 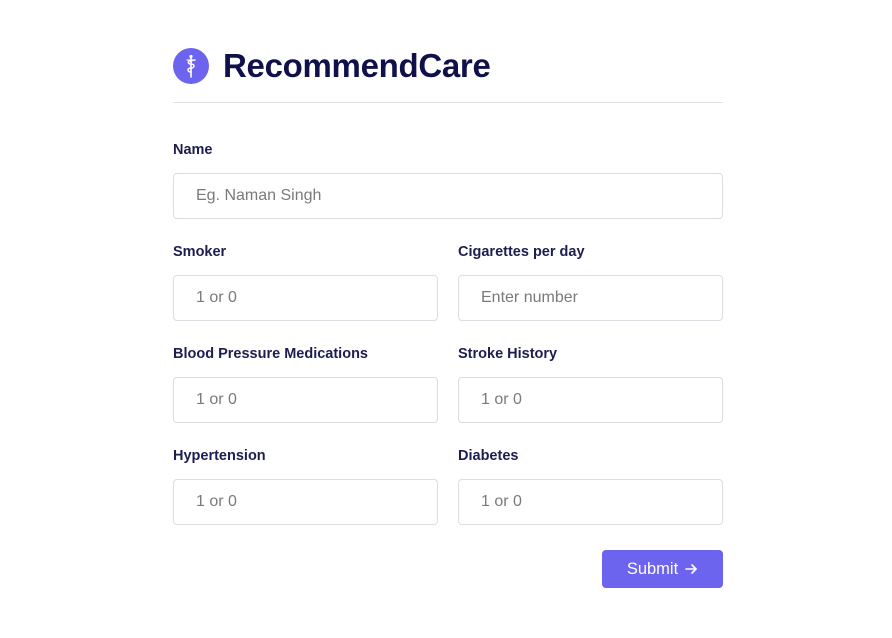 What do you see at coordinates (448, 102) in the screenshot?
I see `header-divider` at bounding box center [448, 102].